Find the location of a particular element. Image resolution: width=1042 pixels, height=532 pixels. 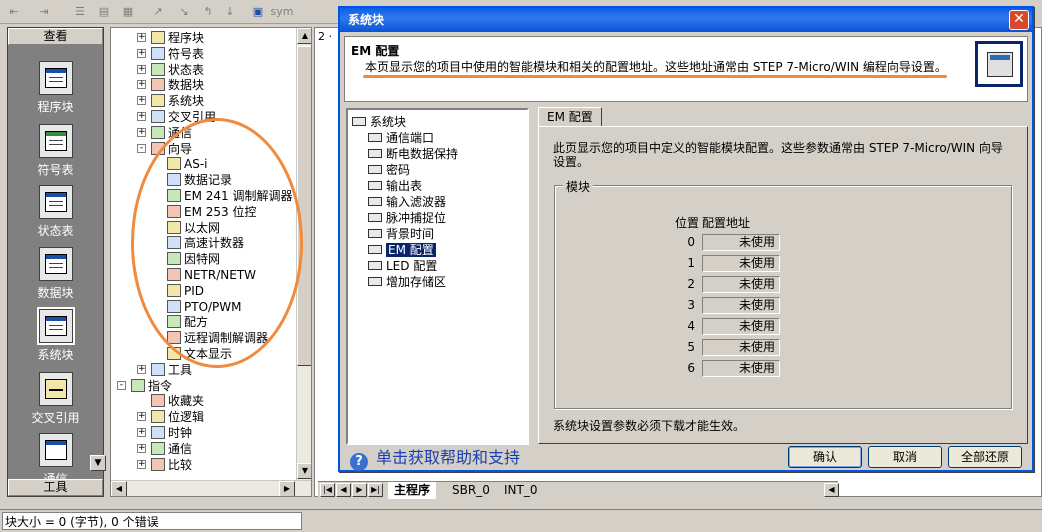

view-item-data-block: 数据块 is located at coordinates (55, 274).